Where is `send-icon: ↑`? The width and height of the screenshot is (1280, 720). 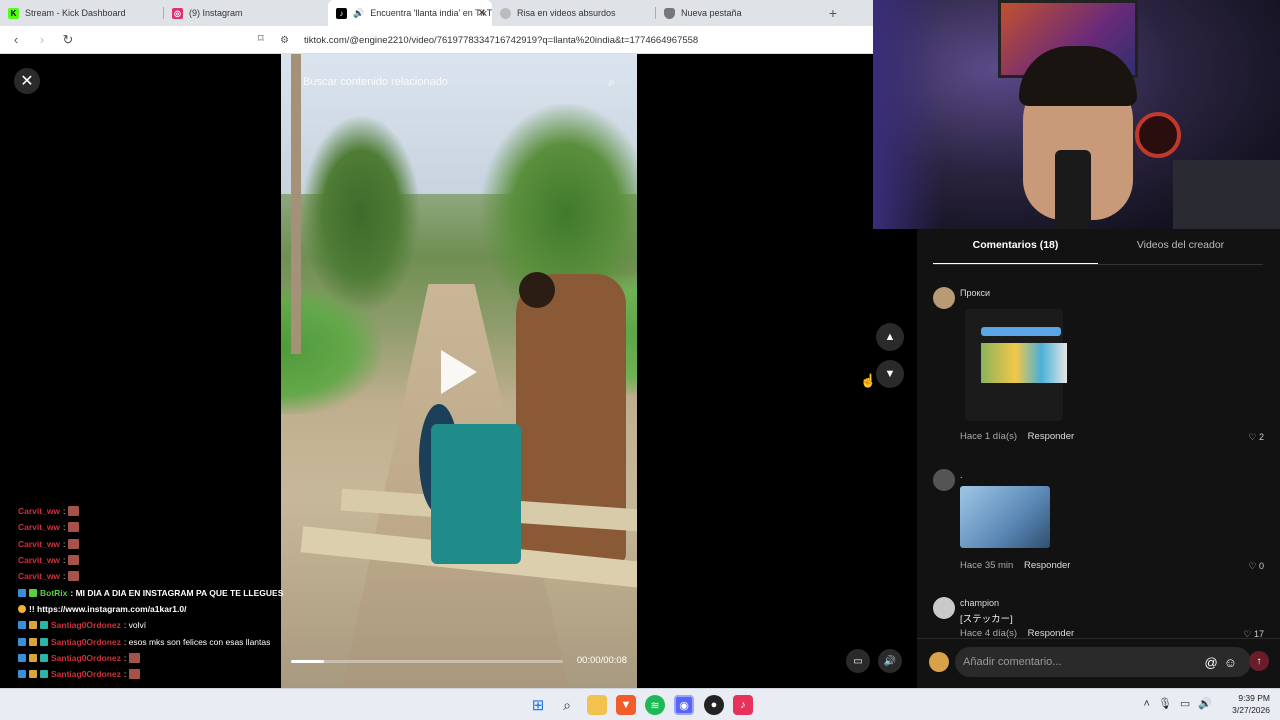 send-icon: ↑ is located at coordinates (1259, 661).